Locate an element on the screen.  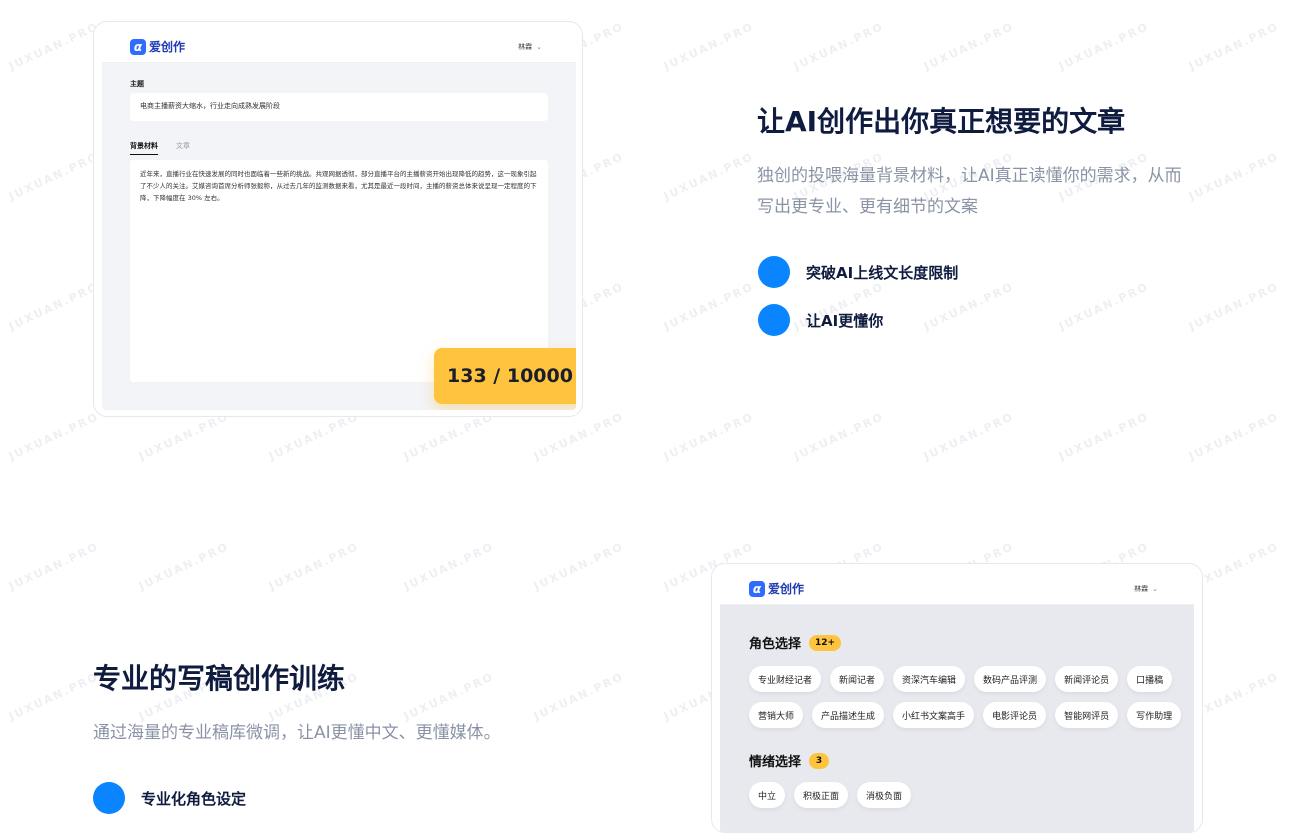
emotion-title-text: 情绪选择 is located at coordinates (775, 762).